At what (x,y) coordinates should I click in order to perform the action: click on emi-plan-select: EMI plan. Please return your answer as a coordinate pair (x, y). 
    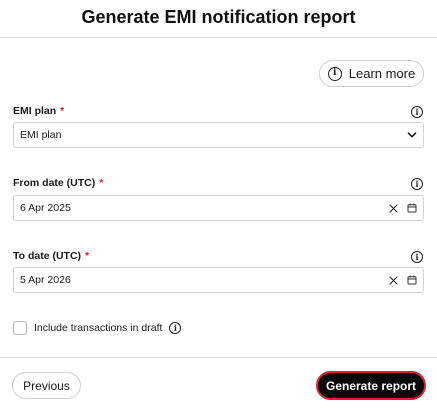
    Looking at the image, I should click on (218, 135).